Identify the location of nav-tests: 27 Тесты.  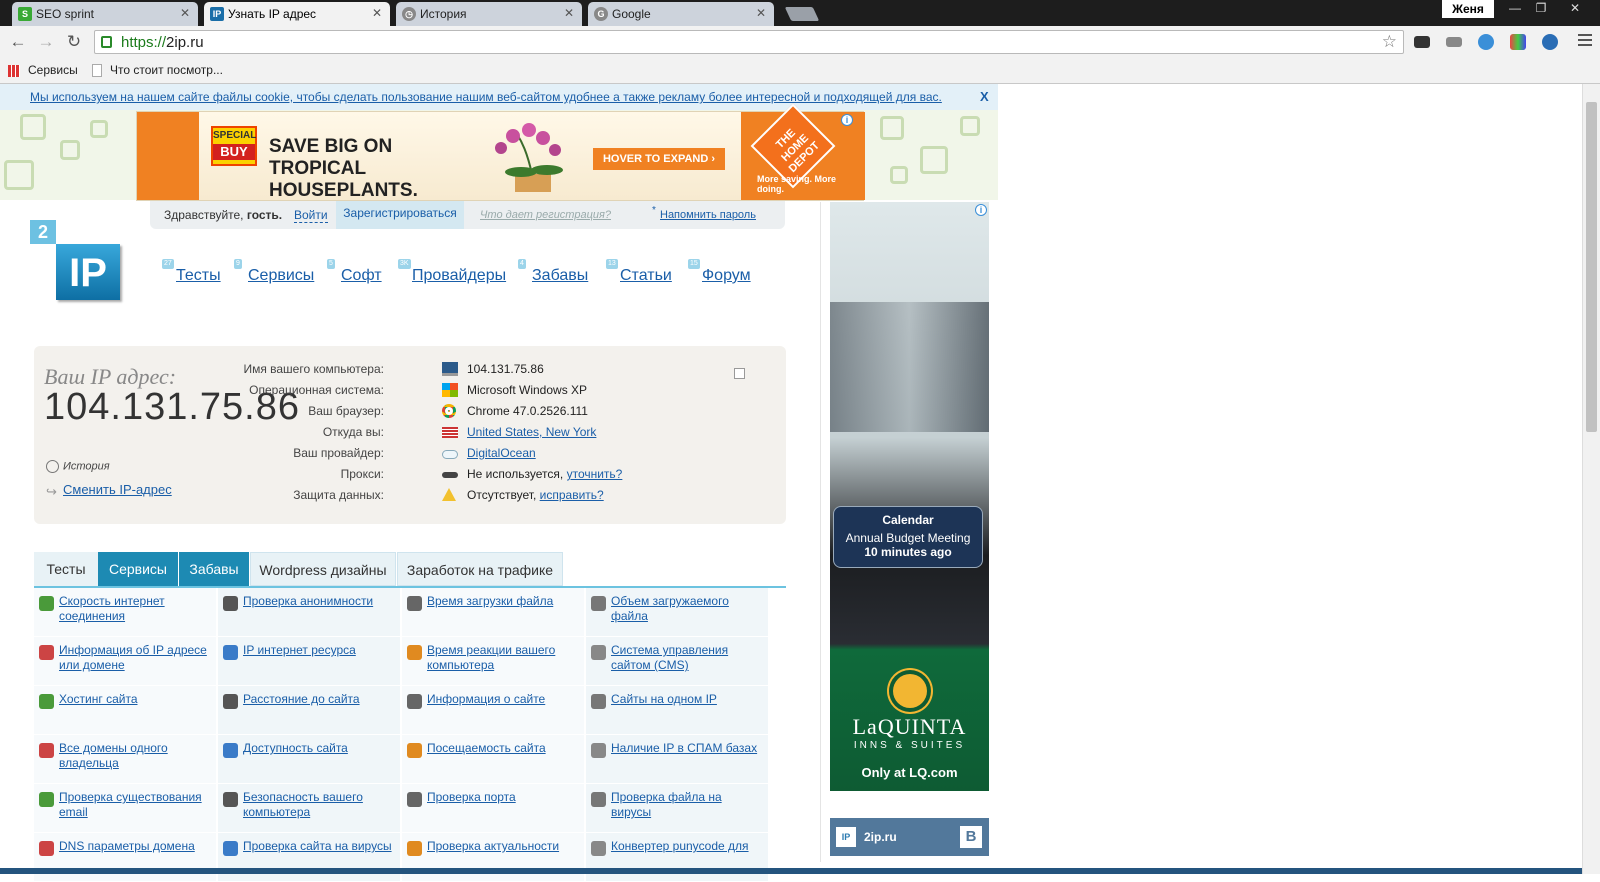
(191, 272).